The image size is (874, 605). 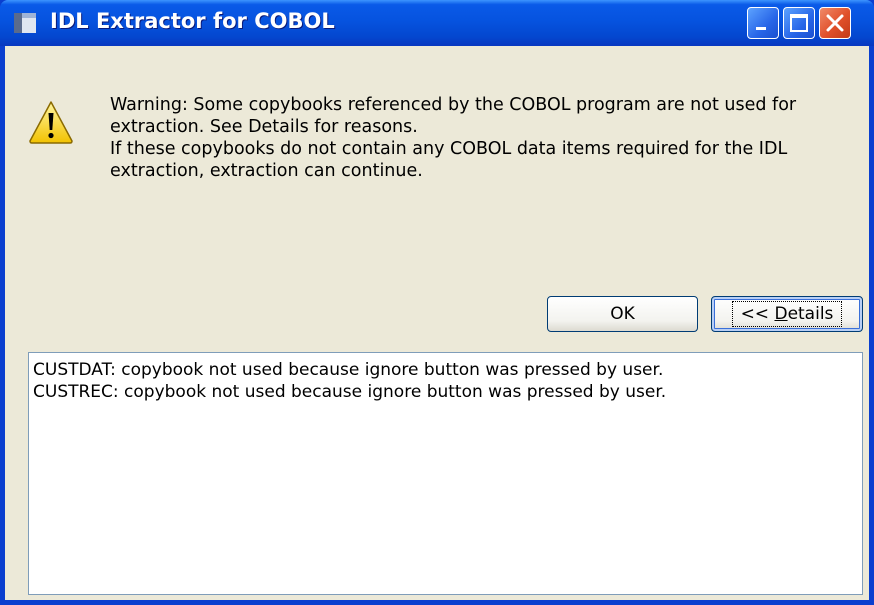 I want to click on maximize-icon, so click(x=799, y=23).